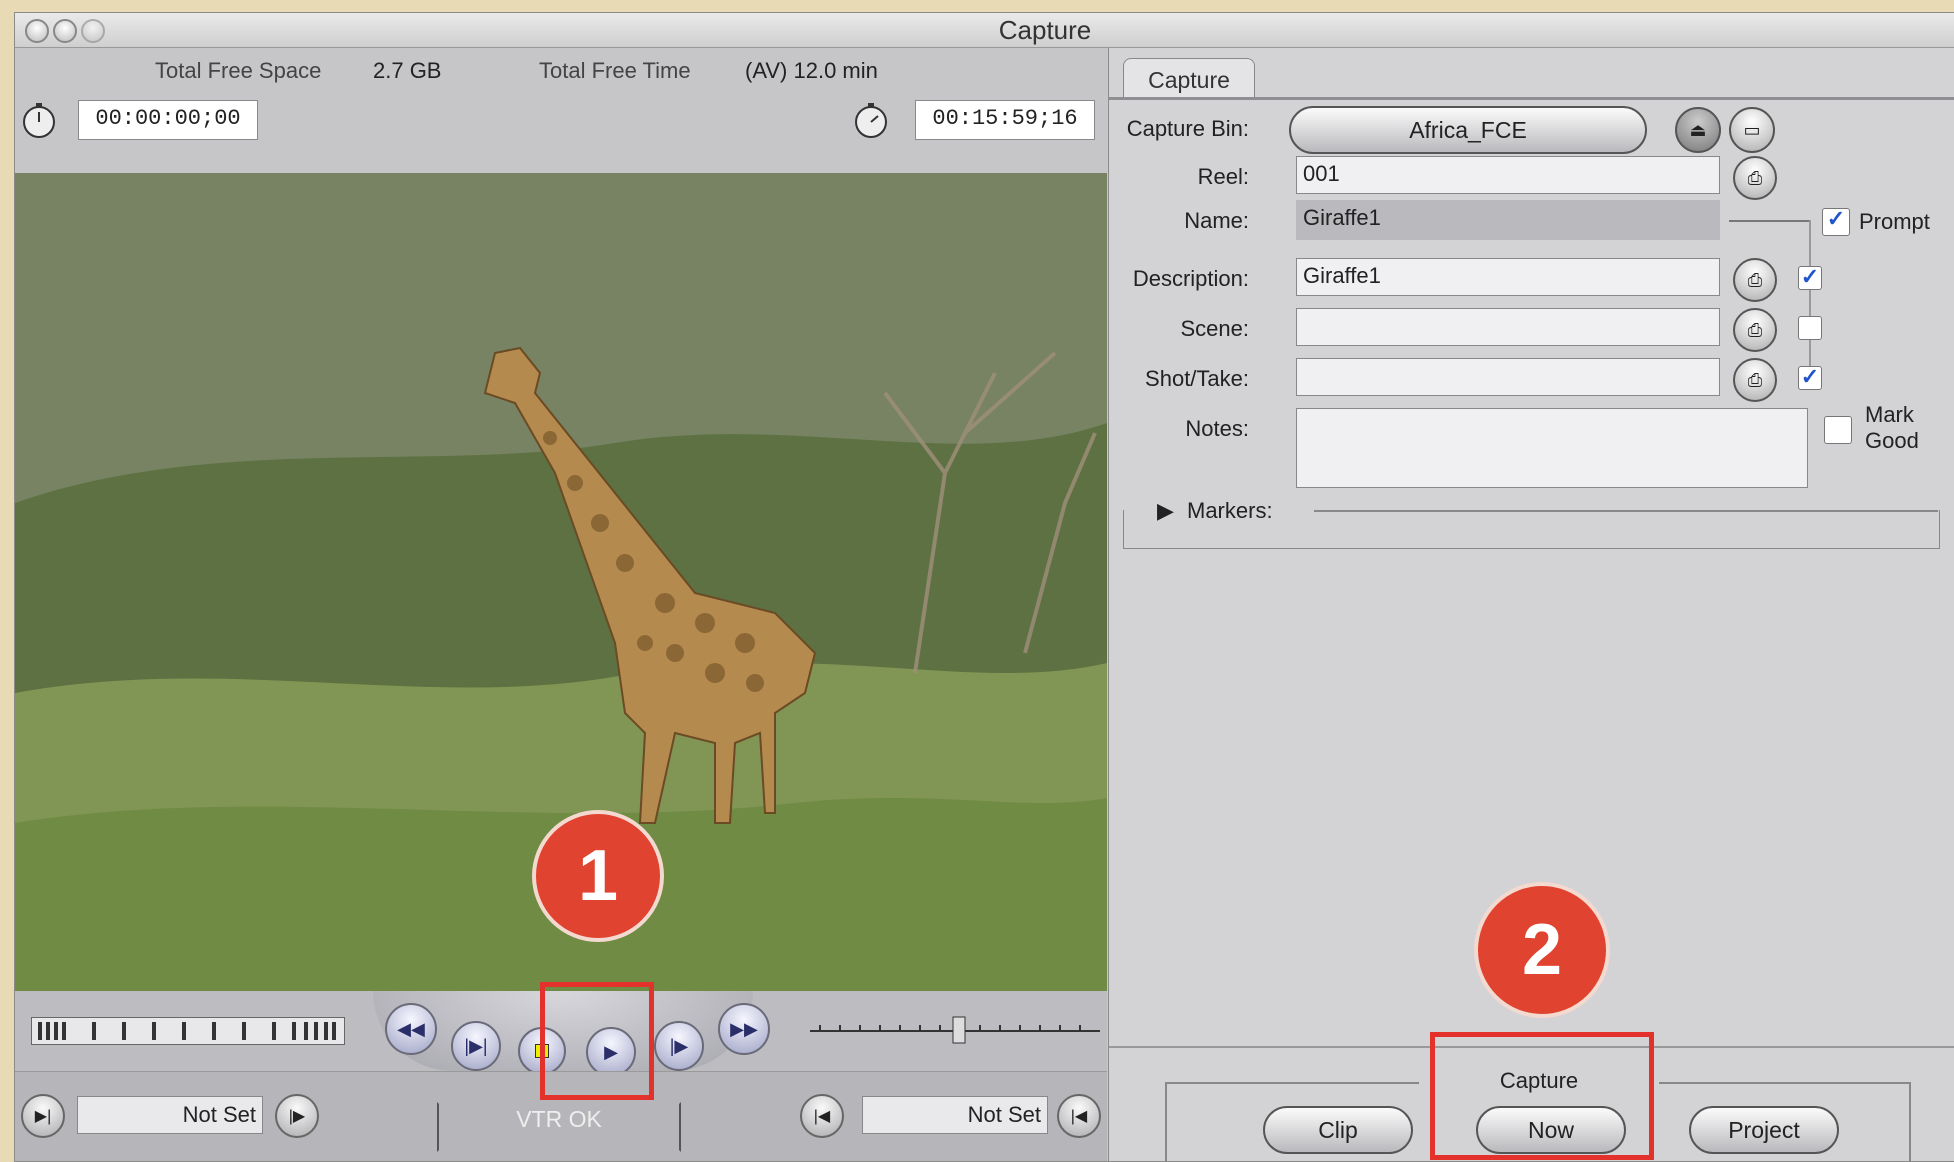 Image resolution: width=1954 pixels, height=1162 pixels. What do you see at coordinates (297, 1116) in the screenshot?
I see `go-to-in-button: |▶` at bounding box center [297, 1116].